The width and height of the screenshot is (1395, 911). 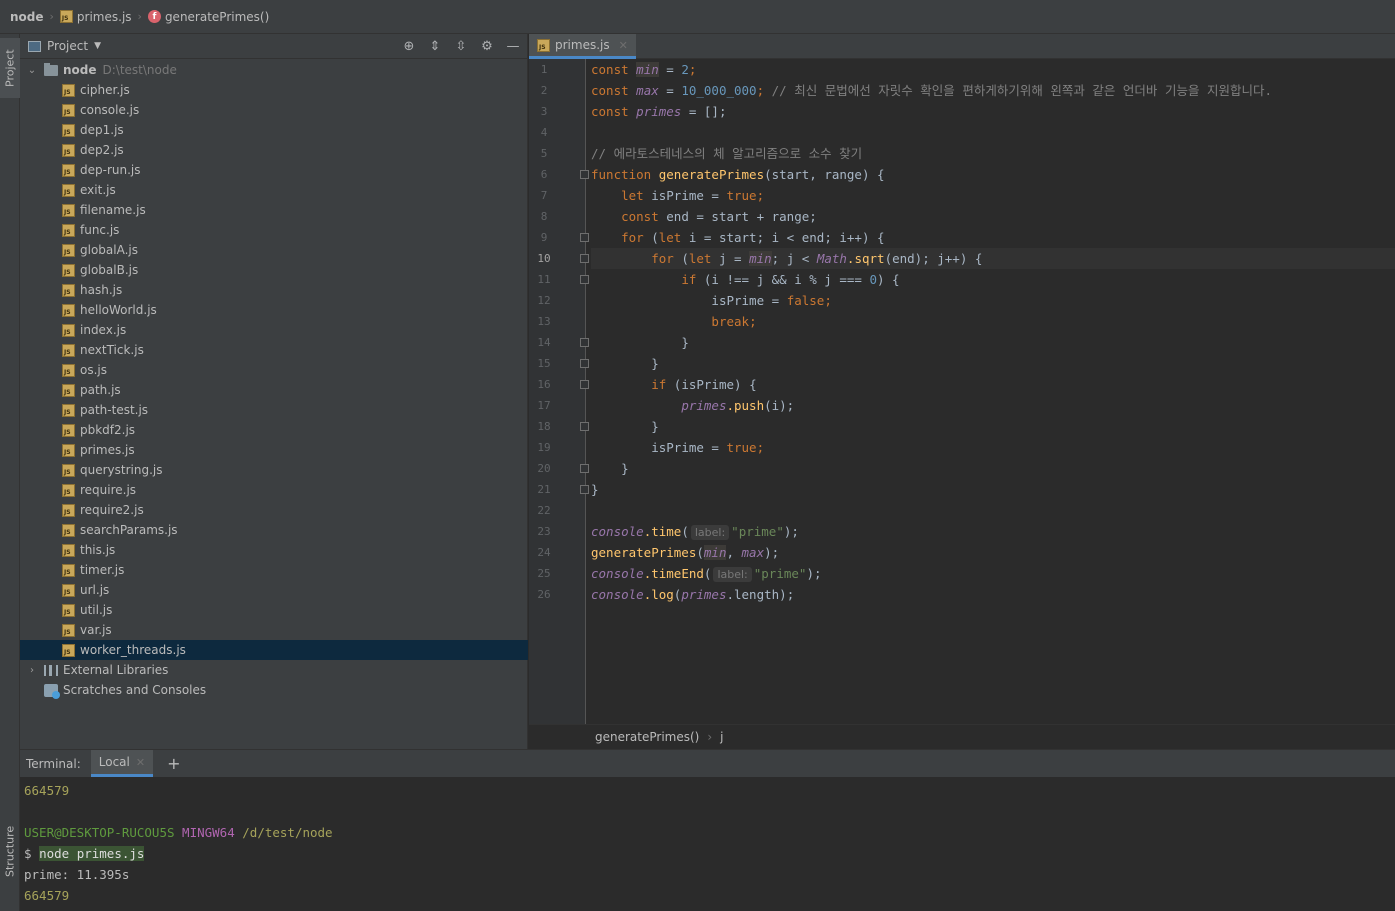 I want to click on prompt-system: MINGW64, so click(x=208, y=832).